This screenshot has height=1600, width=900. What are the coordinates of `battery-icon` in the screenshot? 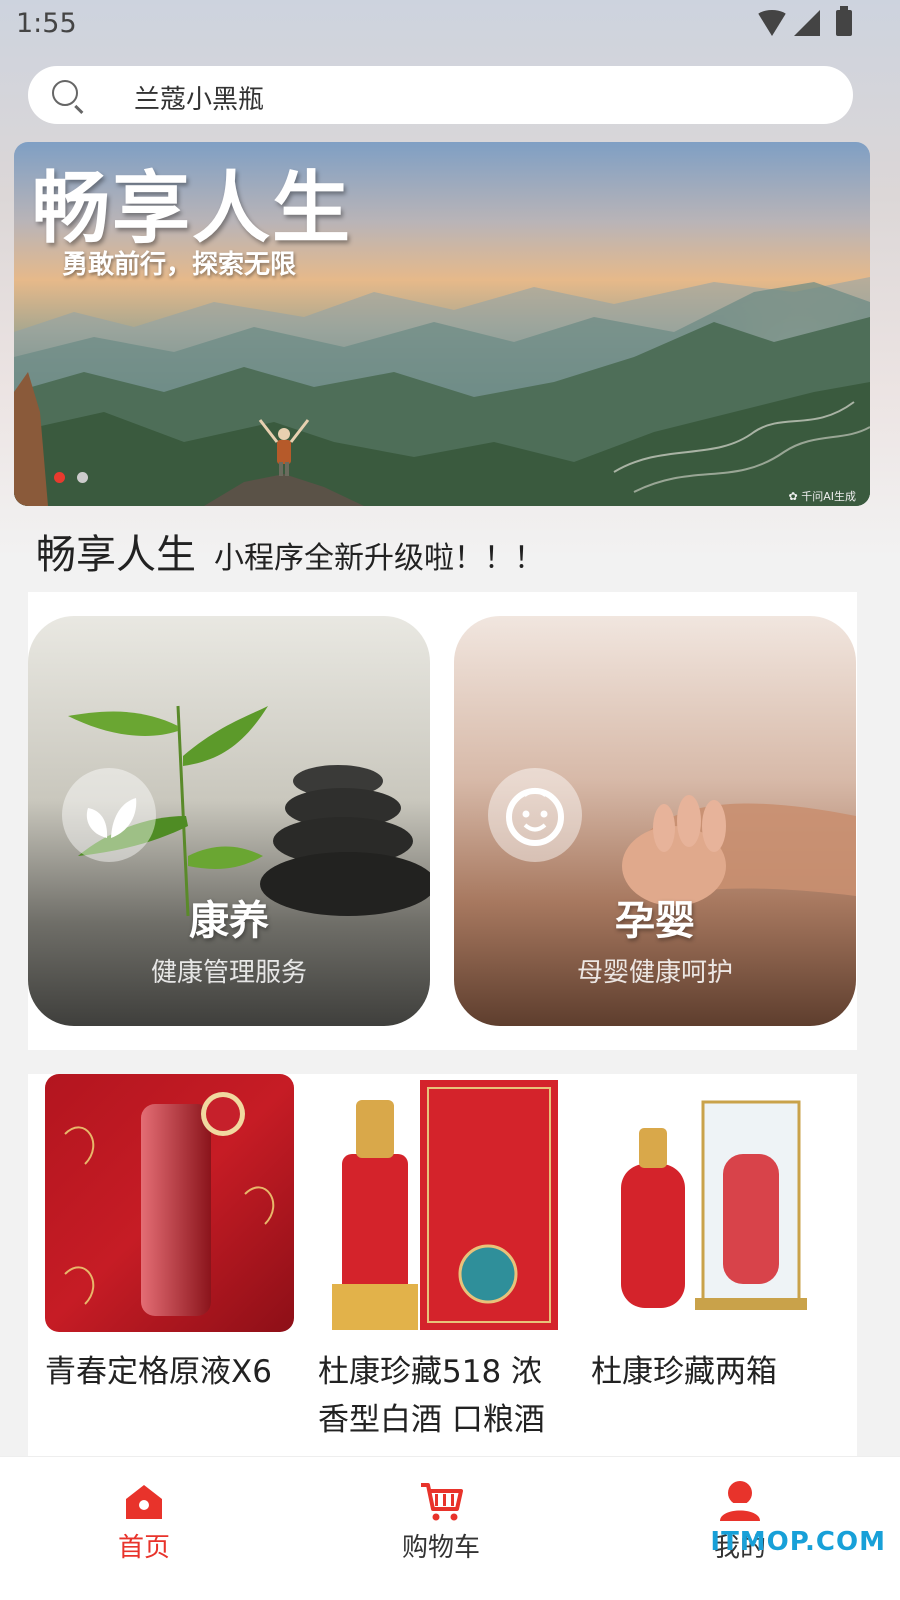 It's located at (844, 21).